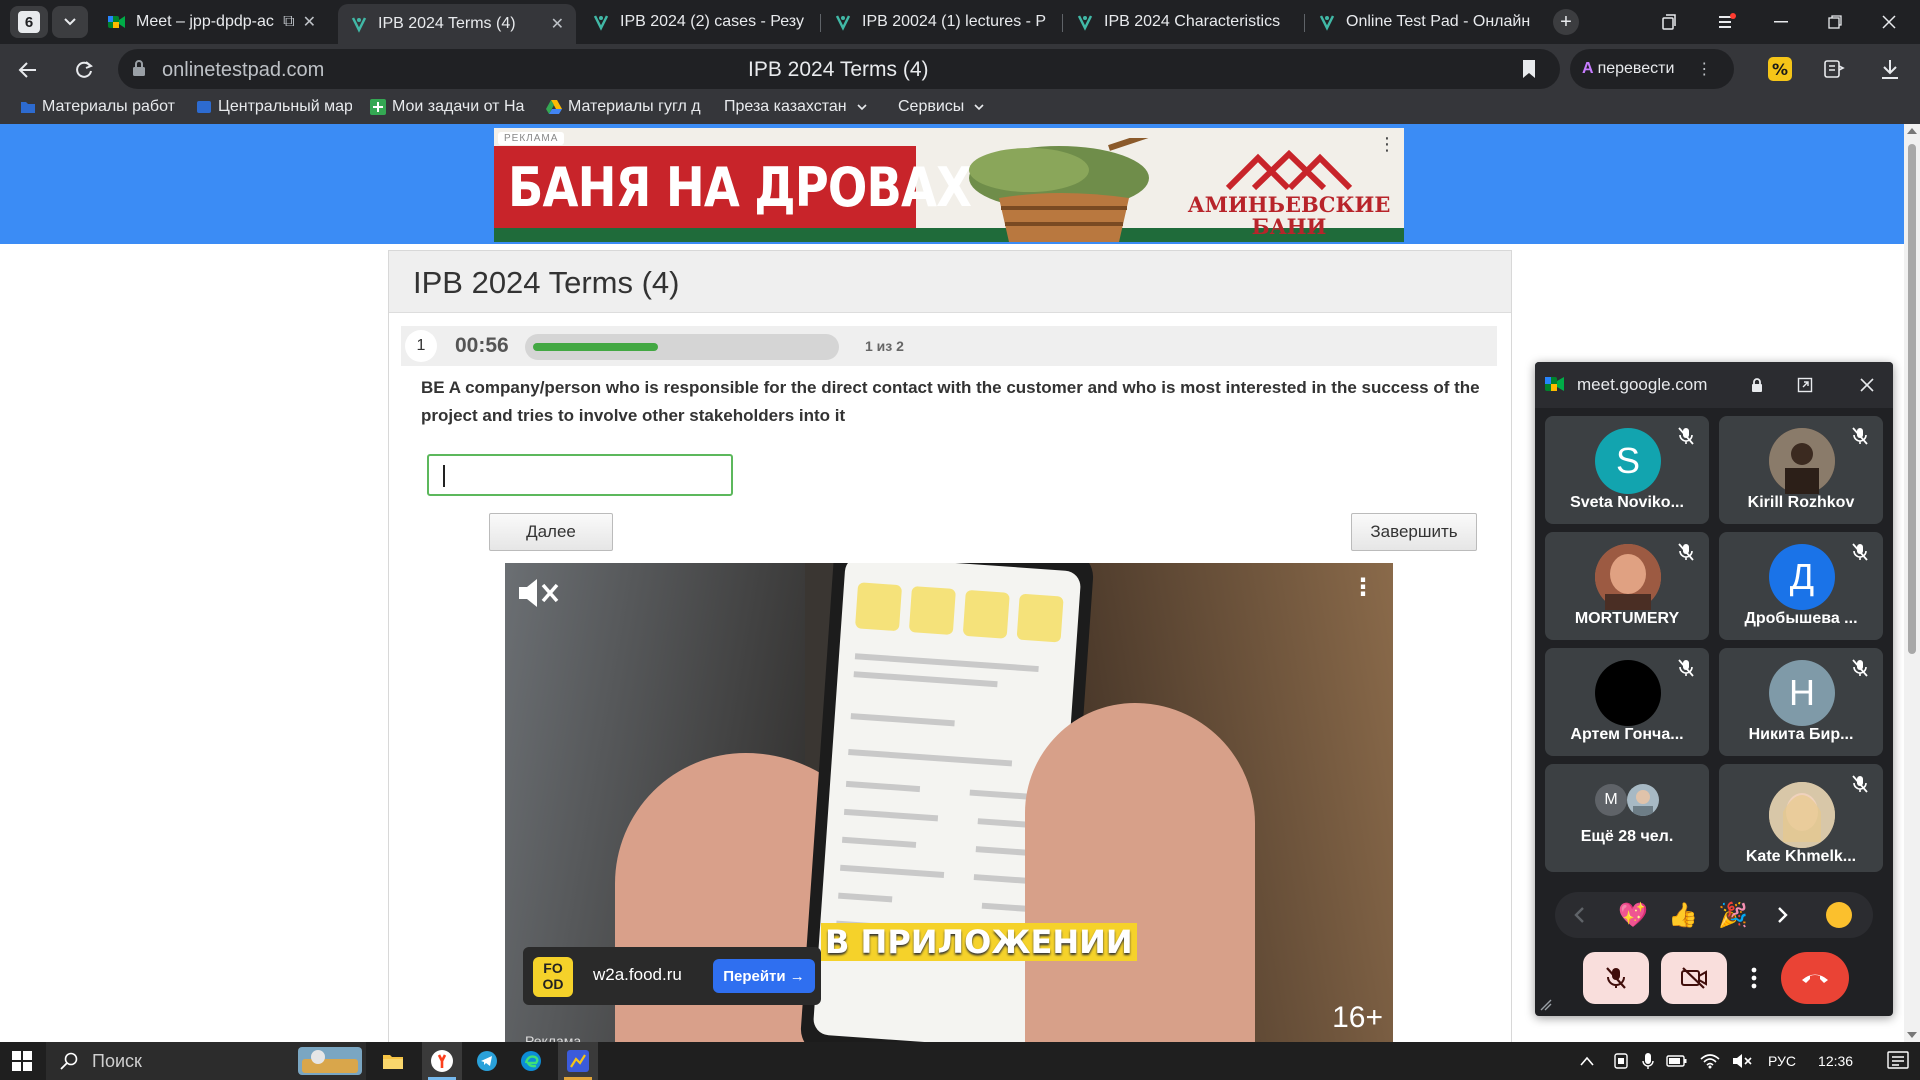 The height and width of the screenshot is (1080, 1920). What do you see at coordinates (1627, 818) in the screenshot?
I see `more-participants-tile: M Ещё 28 чел.` at bounding box center [1627, 818].